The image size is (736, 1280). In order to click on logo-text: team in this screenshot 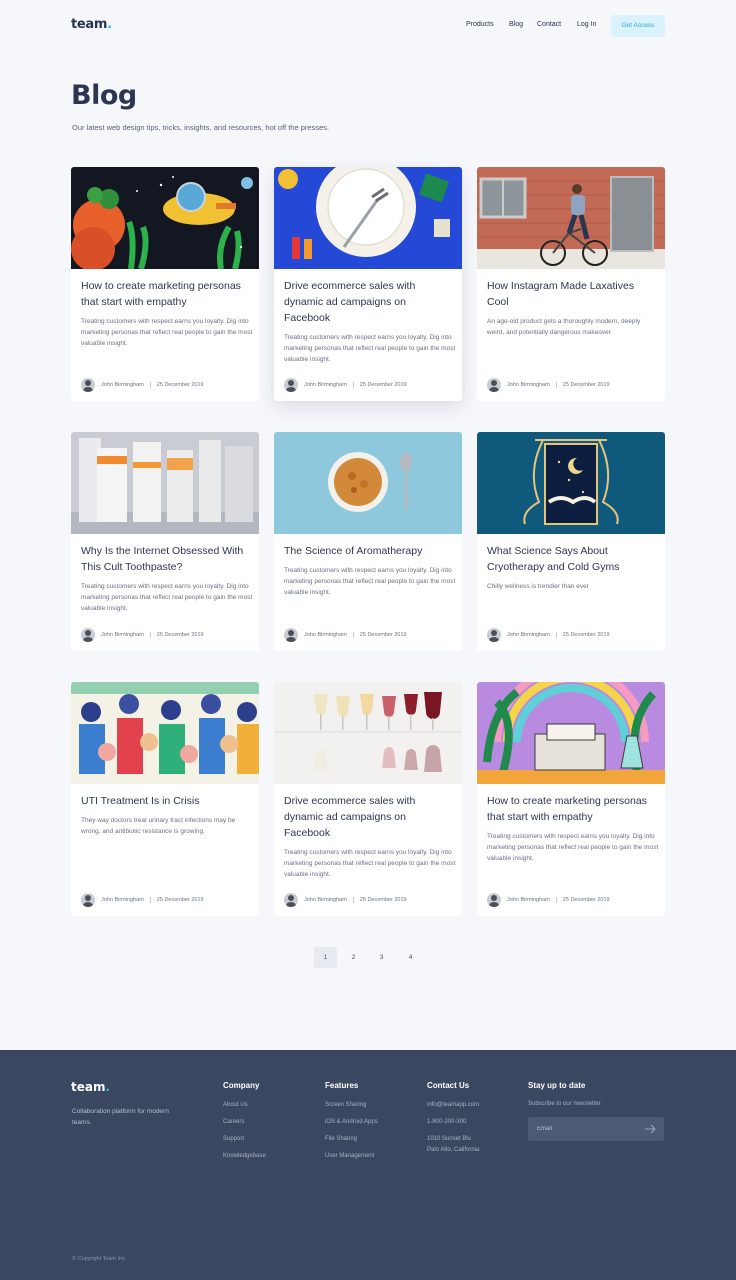, I will do `click(89, 24)`.